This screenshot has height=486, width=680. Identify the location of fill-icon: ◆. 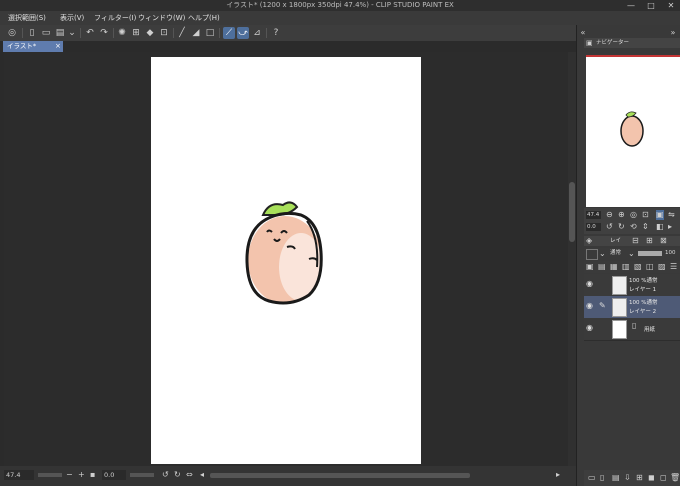
(150, 33).